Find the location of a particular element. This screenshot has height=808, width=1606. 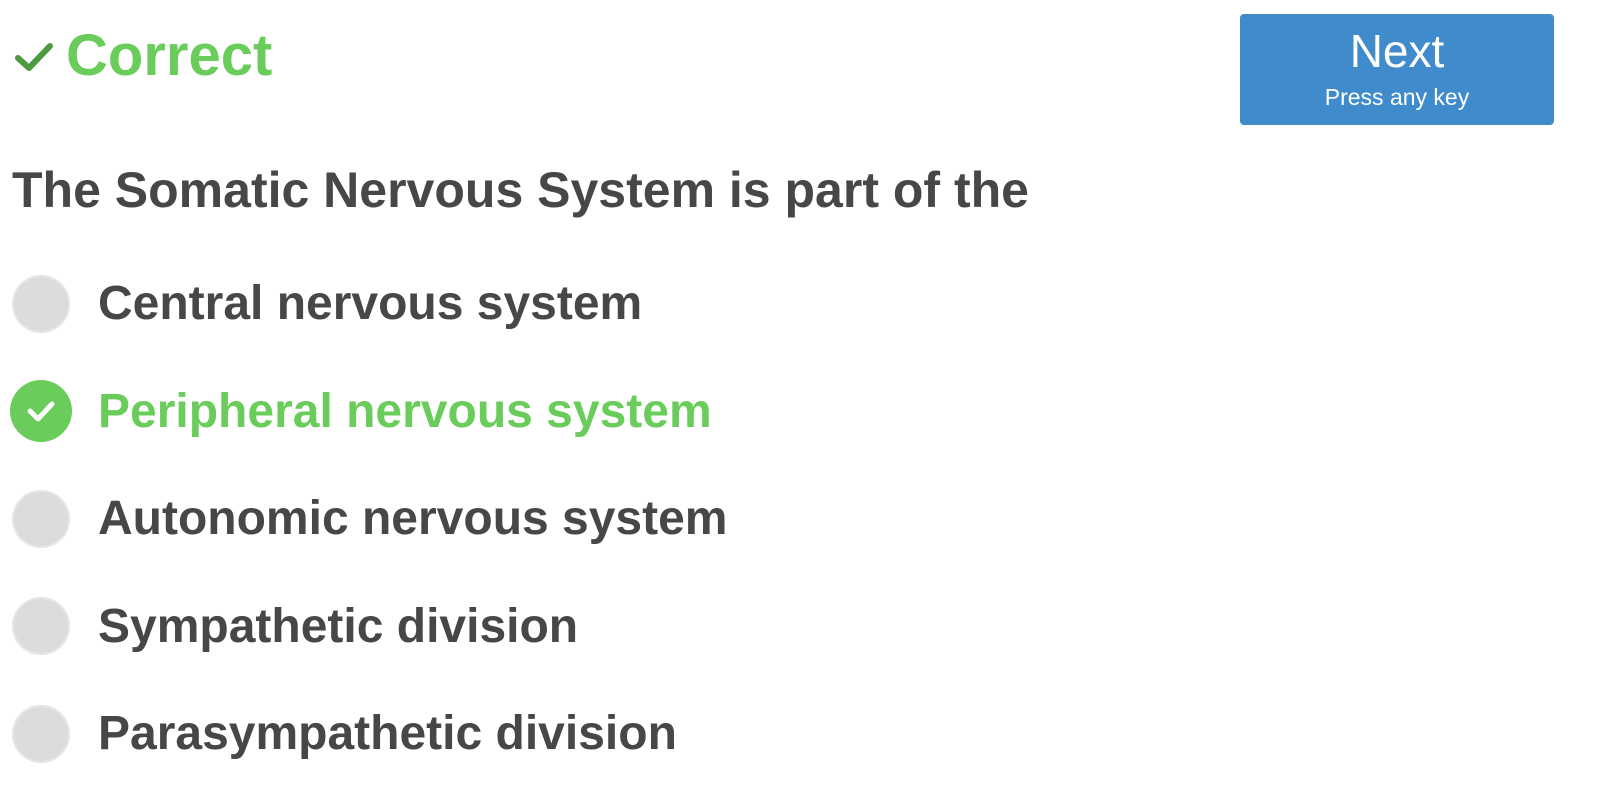

feedback-banner: Correct is located at coordinates (143, 56).